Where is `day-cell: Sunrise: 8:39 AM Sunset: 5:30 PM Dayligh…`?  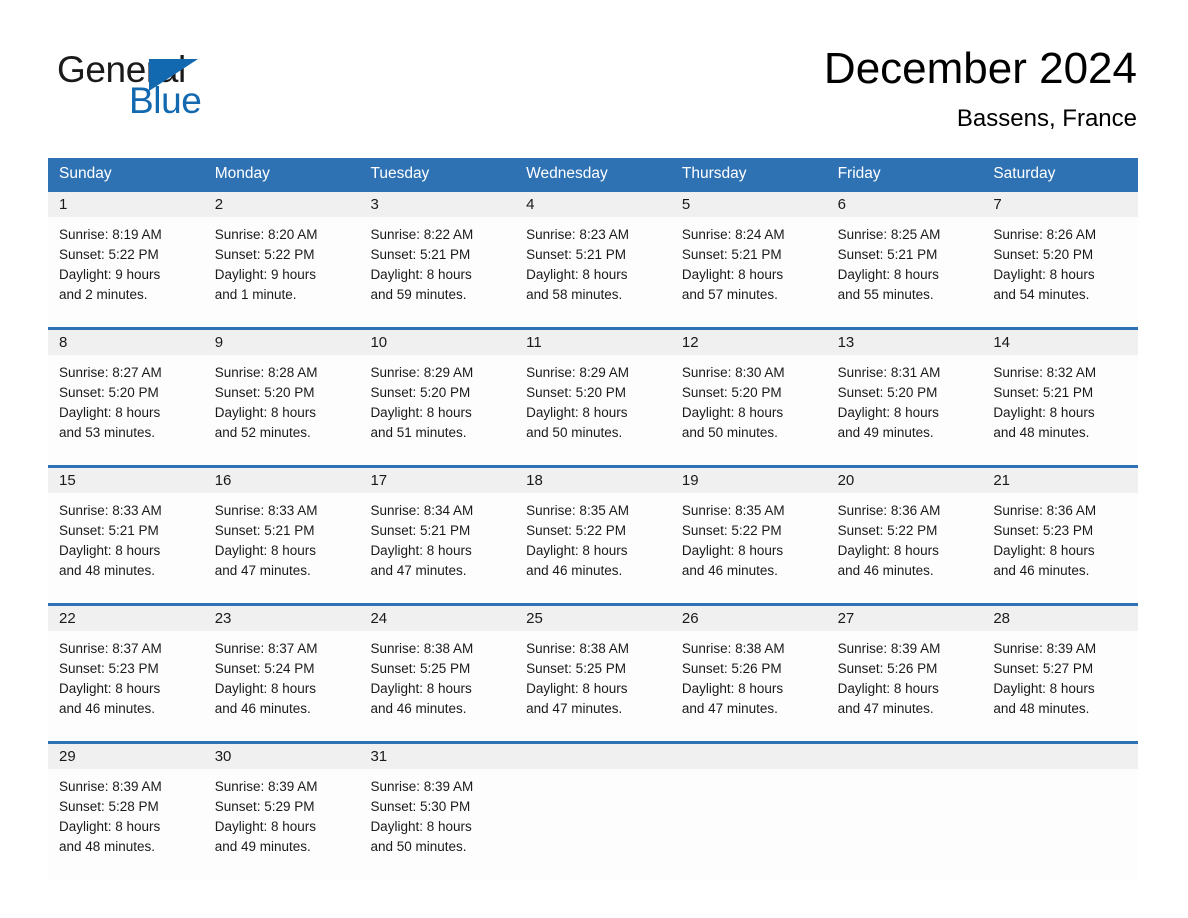 day-cell: Sunrise: 8:39 AM Sunset: 5:30 PM Dayligh… is located at coordinates (437, 824).